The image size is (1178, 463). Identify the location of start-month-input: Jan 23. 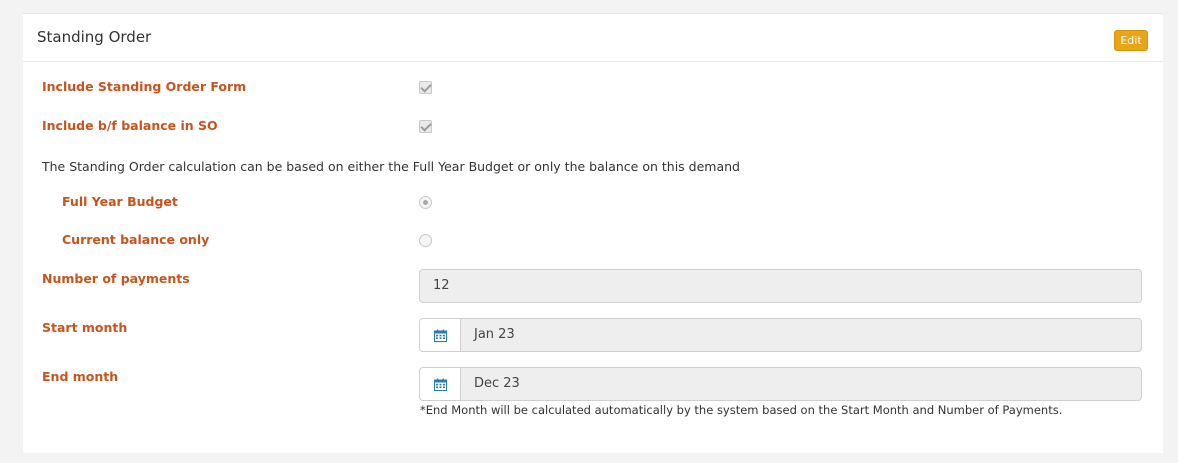
(801, 335).